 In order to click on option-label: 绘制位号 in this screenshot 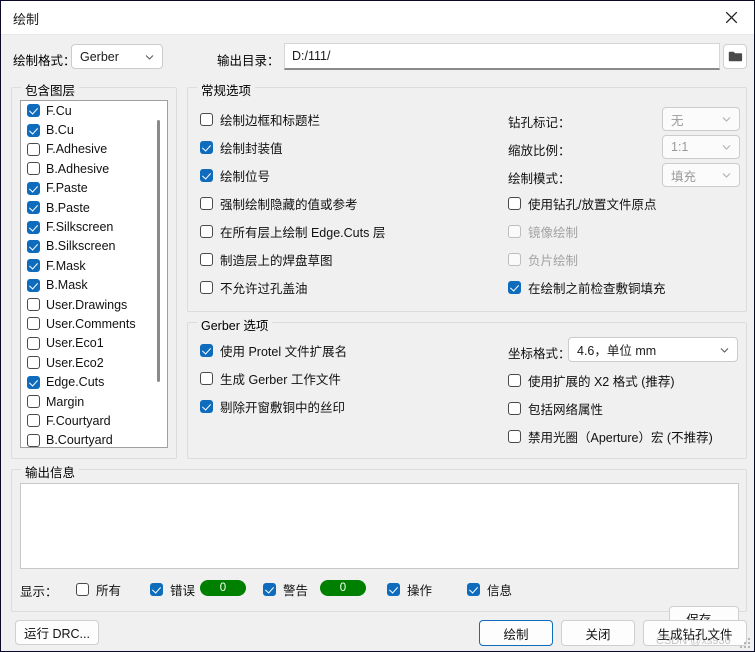, I will do `click(245, 177)`.